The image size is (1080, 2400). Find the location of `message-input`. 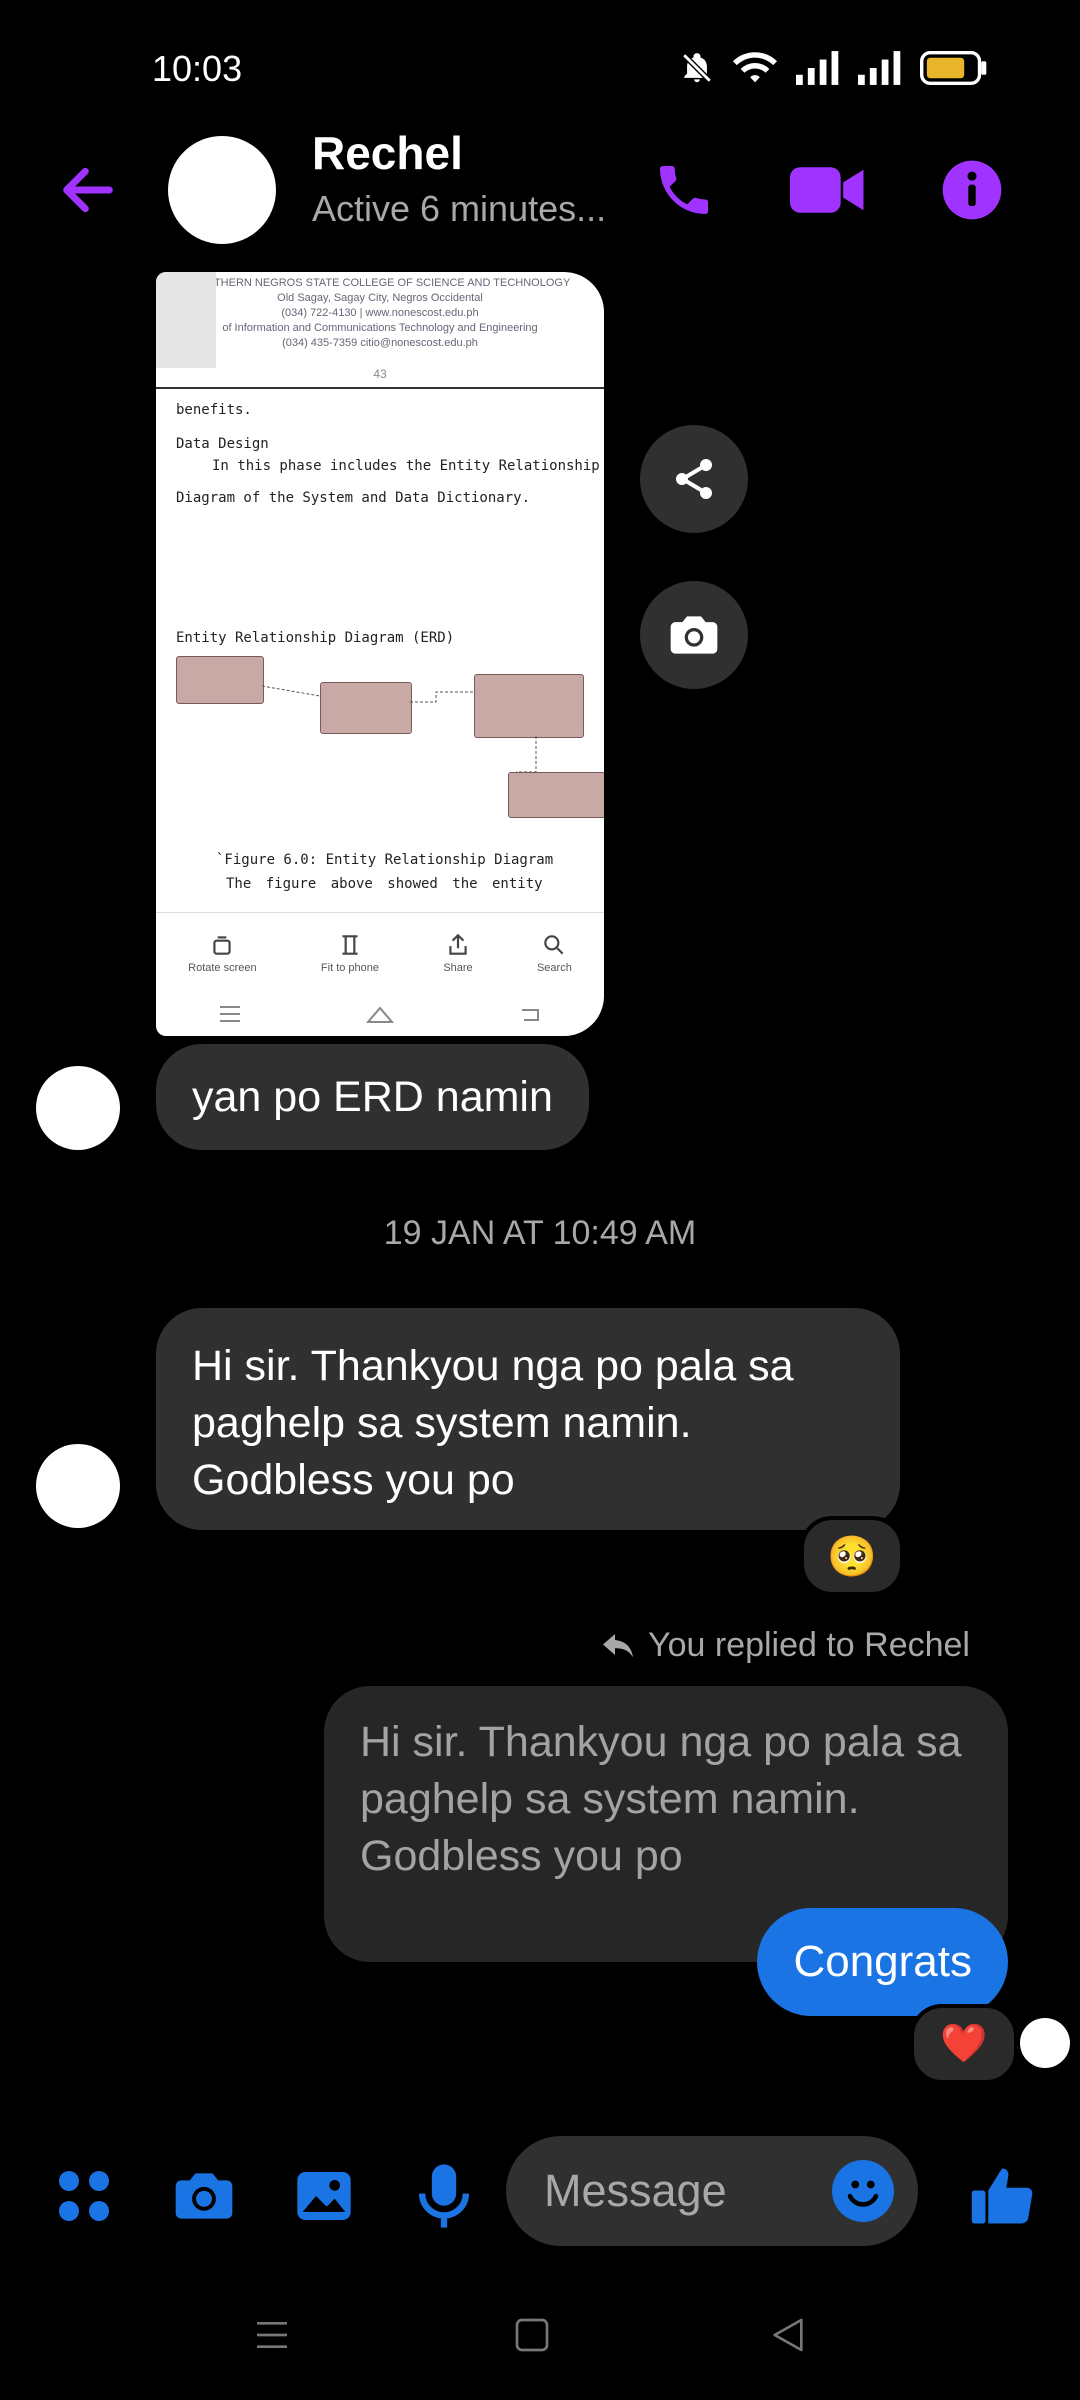

message-input is located at coordinates (684, 2191).